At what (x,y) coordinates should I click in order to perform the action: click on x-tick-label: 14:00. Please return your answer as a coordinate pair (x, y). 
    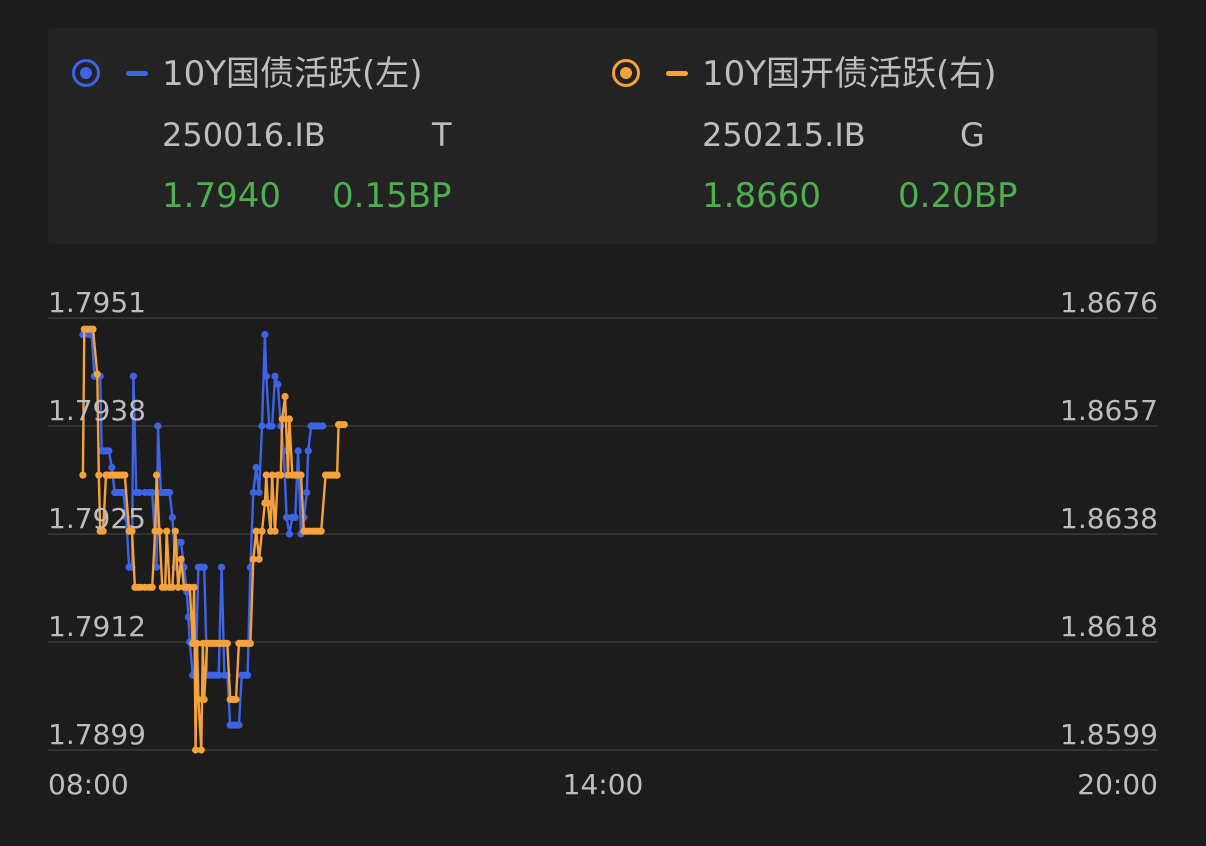
    Looking at the image, I should click on (603, 784).